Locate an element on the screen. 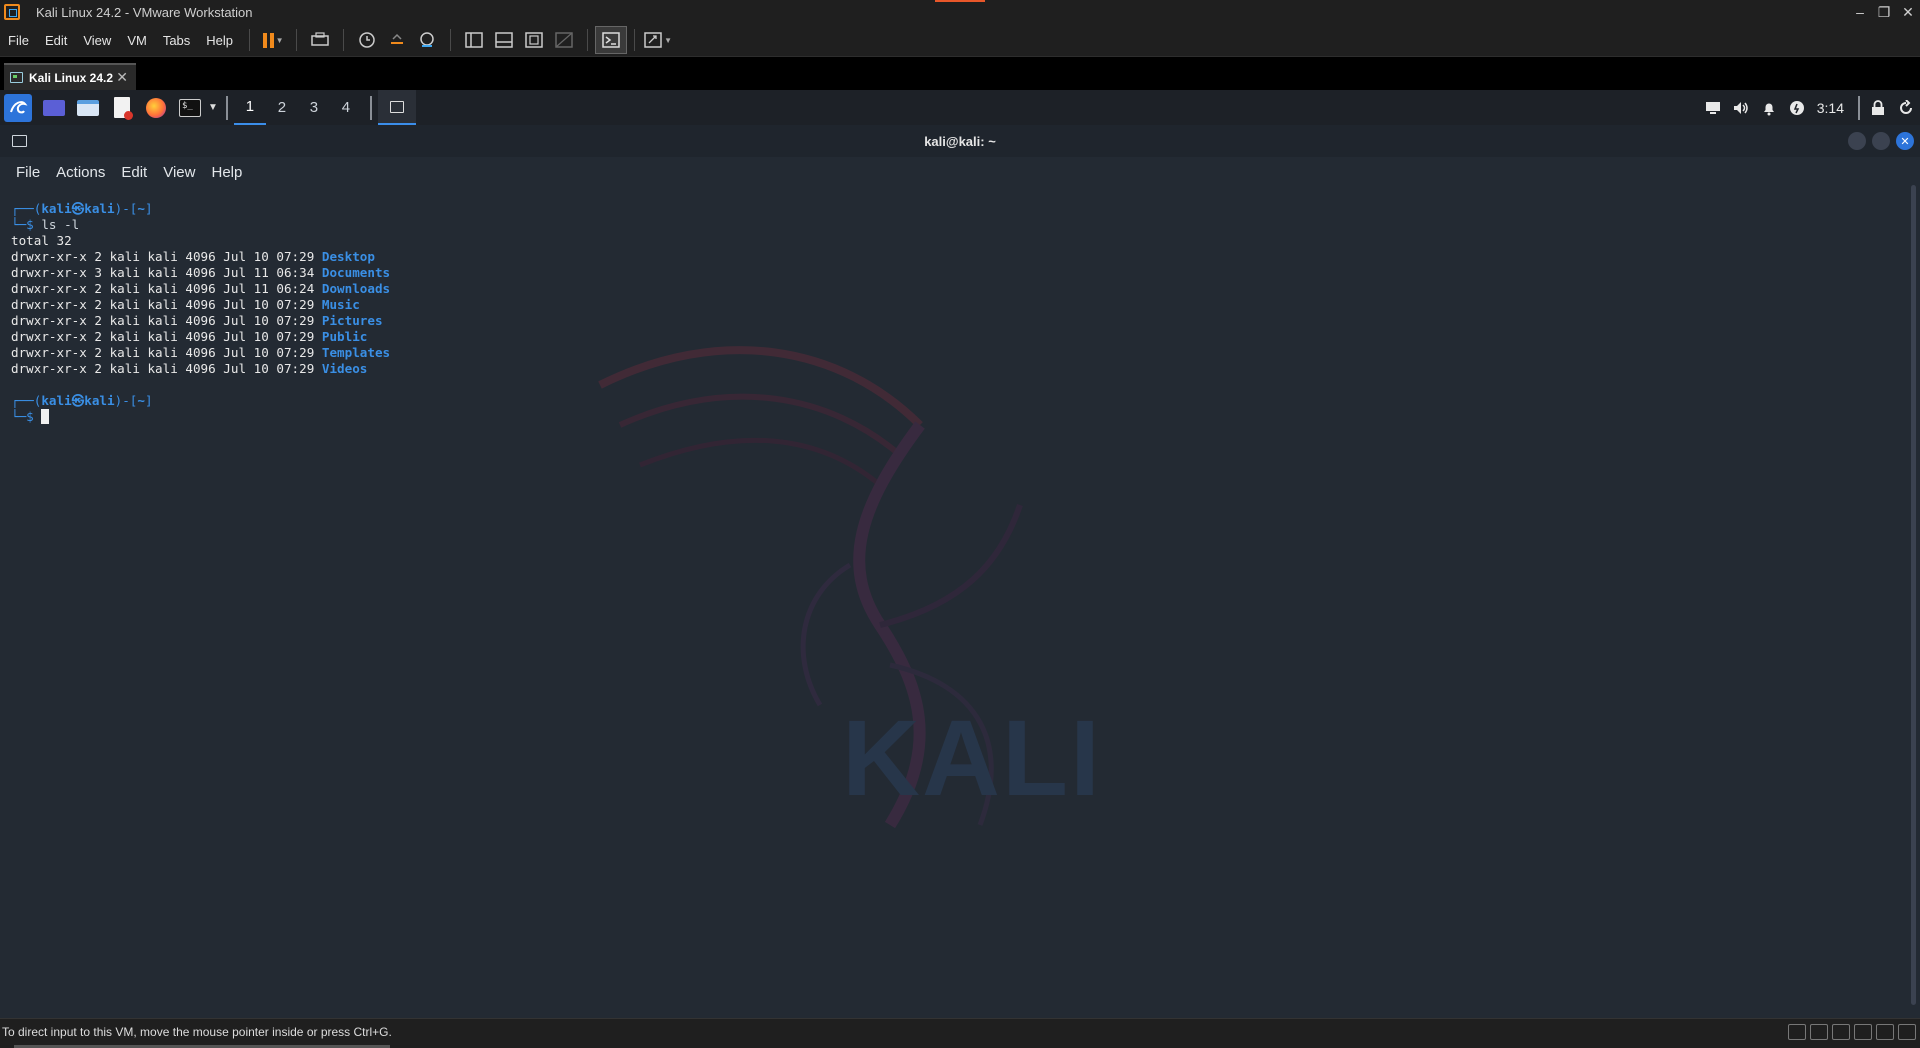  terminal-titlebar: kali@kali: ~ ✕ is located at coordinates (960, 141).